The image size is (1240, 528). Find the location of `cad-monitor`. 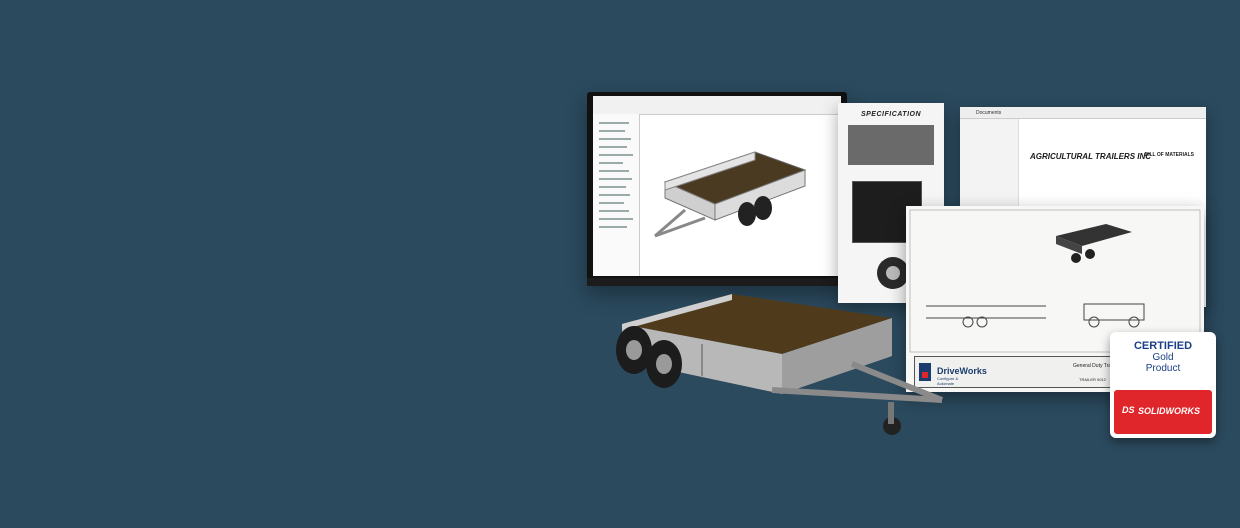

cad-monitor is located at coordinates (717, 189).